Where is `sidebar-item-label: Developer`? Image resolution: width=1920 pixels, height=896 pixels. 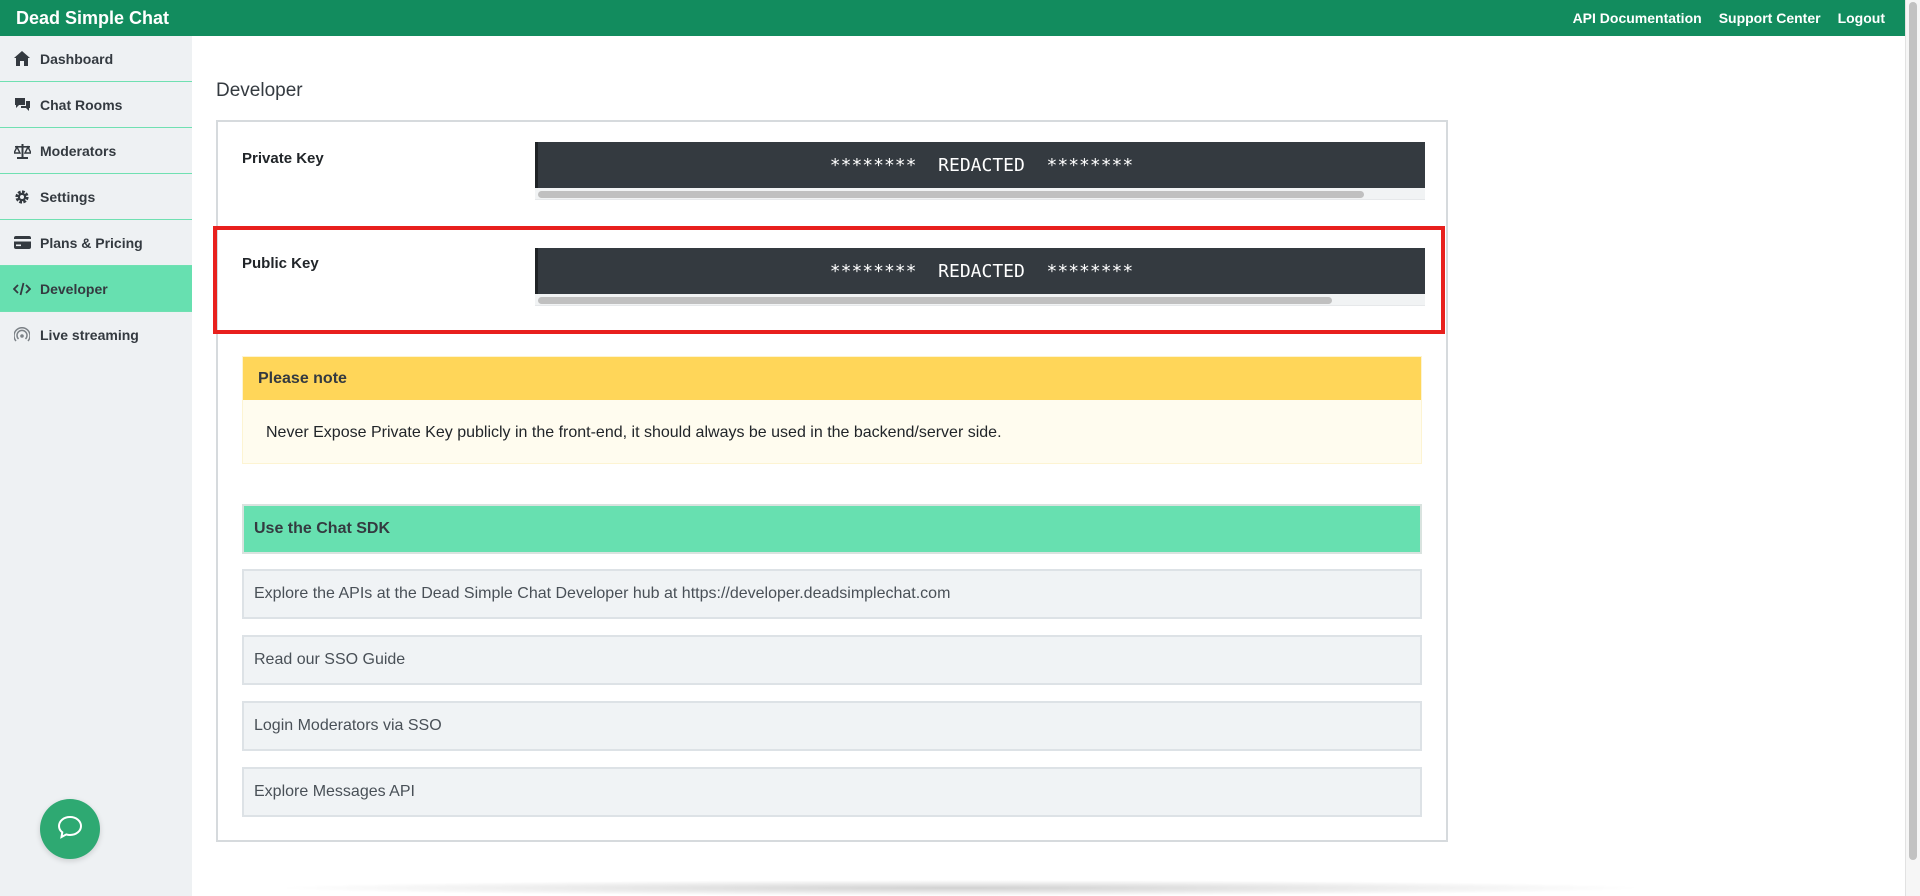
sidebar-item-label: Developer is located at coordinates (74, 288).